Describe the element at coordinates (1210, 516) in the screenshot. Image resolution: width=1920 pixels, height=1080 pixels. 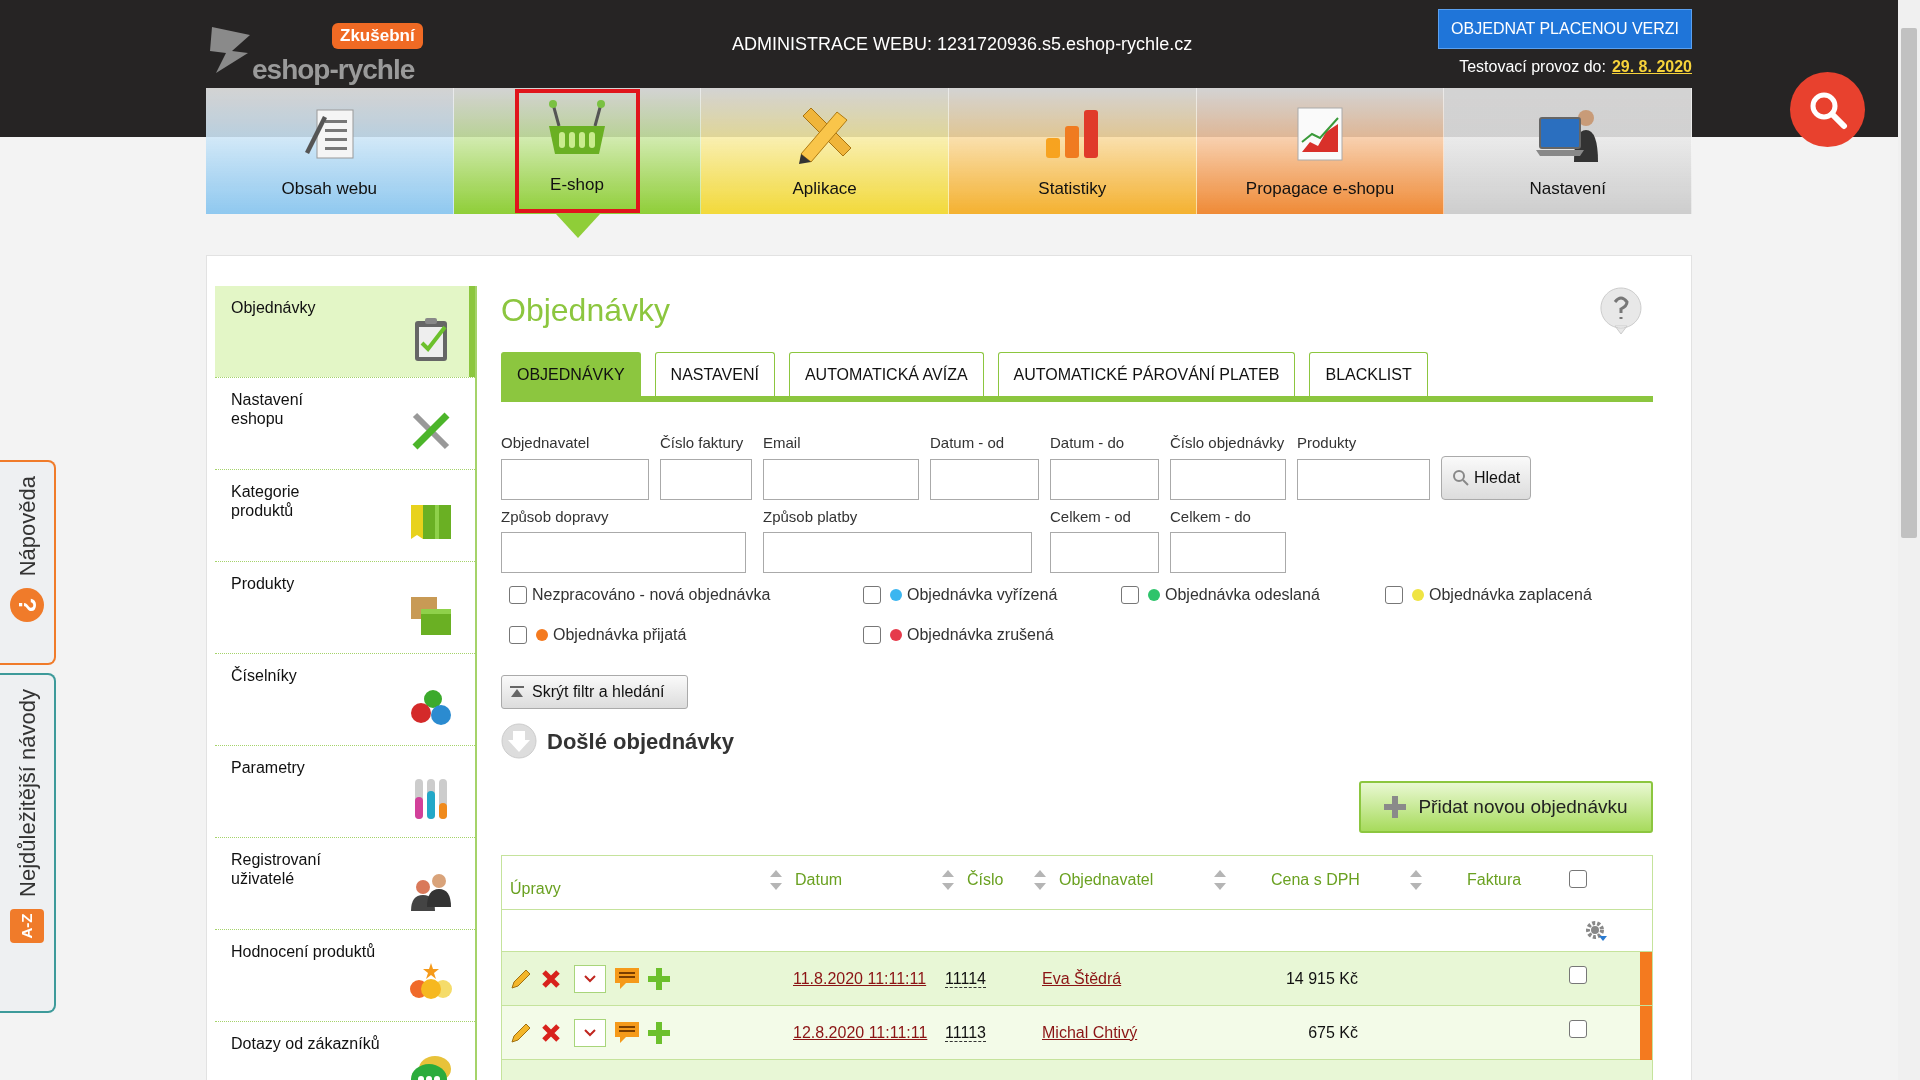
I see `field-label: Celkem - do` at that location.